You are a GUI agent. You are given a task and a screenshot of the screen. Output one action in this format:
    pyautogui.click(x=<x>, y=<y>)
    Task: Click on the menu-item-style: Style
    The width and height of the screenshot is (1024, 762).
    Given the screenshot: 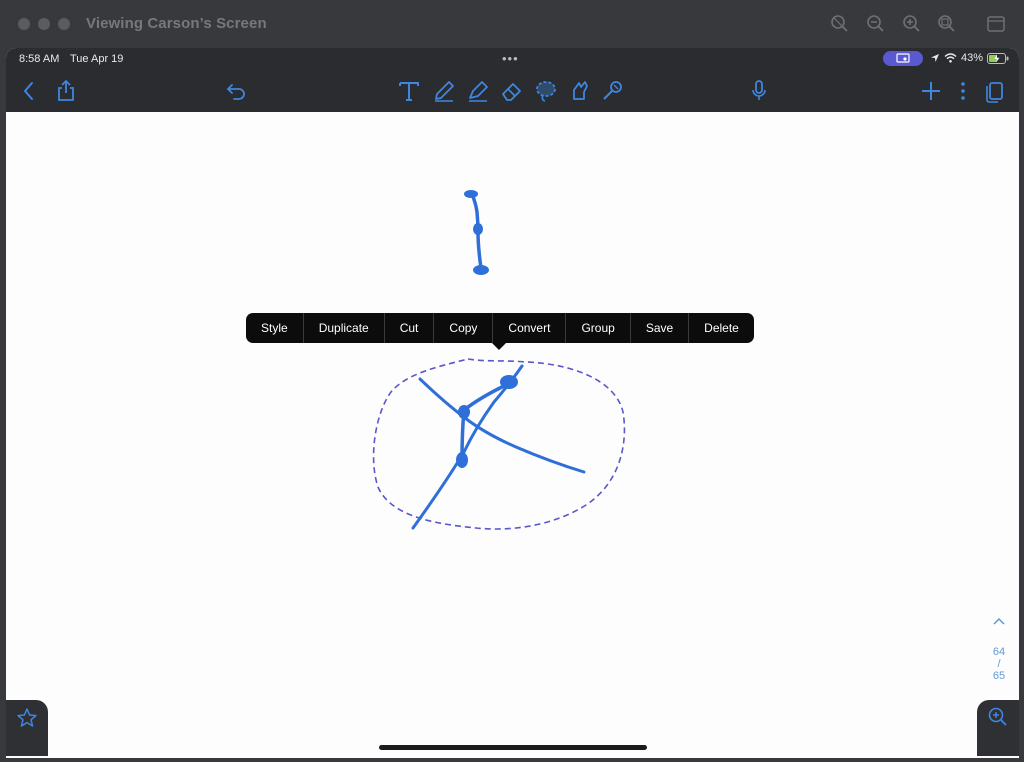 What is the action you would take?
    pyautogui.click(x=274, y=328)
    